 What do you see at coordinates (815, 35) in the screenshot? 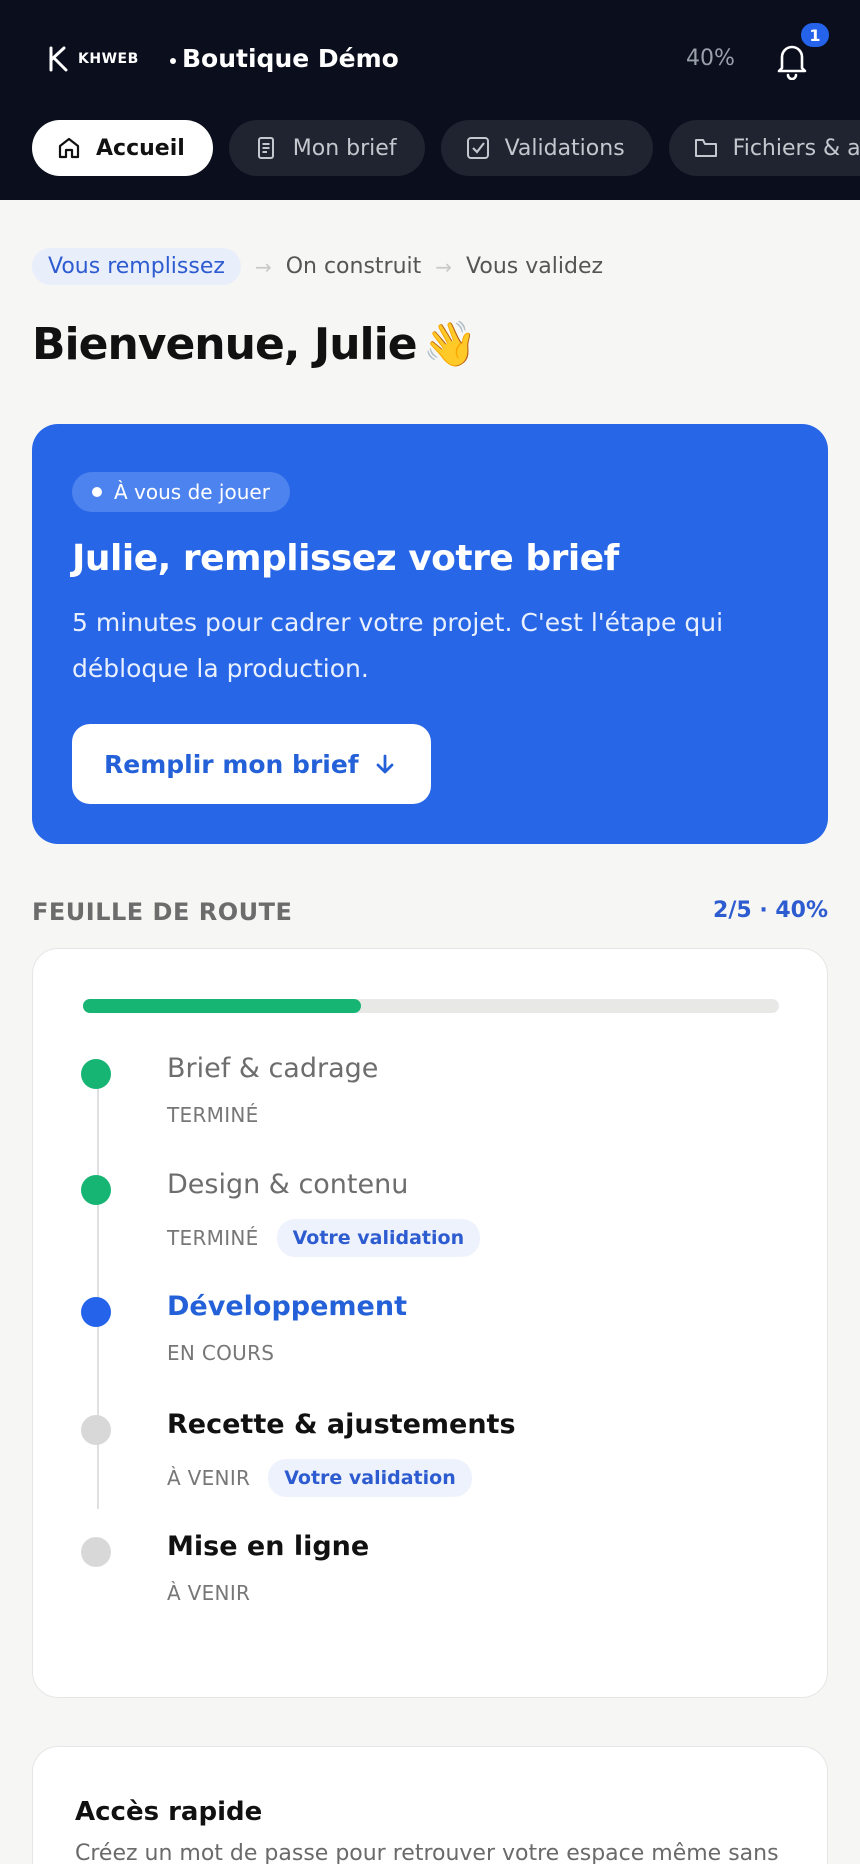
I see `notification-badge: 1` at bounding box center [815, 35].